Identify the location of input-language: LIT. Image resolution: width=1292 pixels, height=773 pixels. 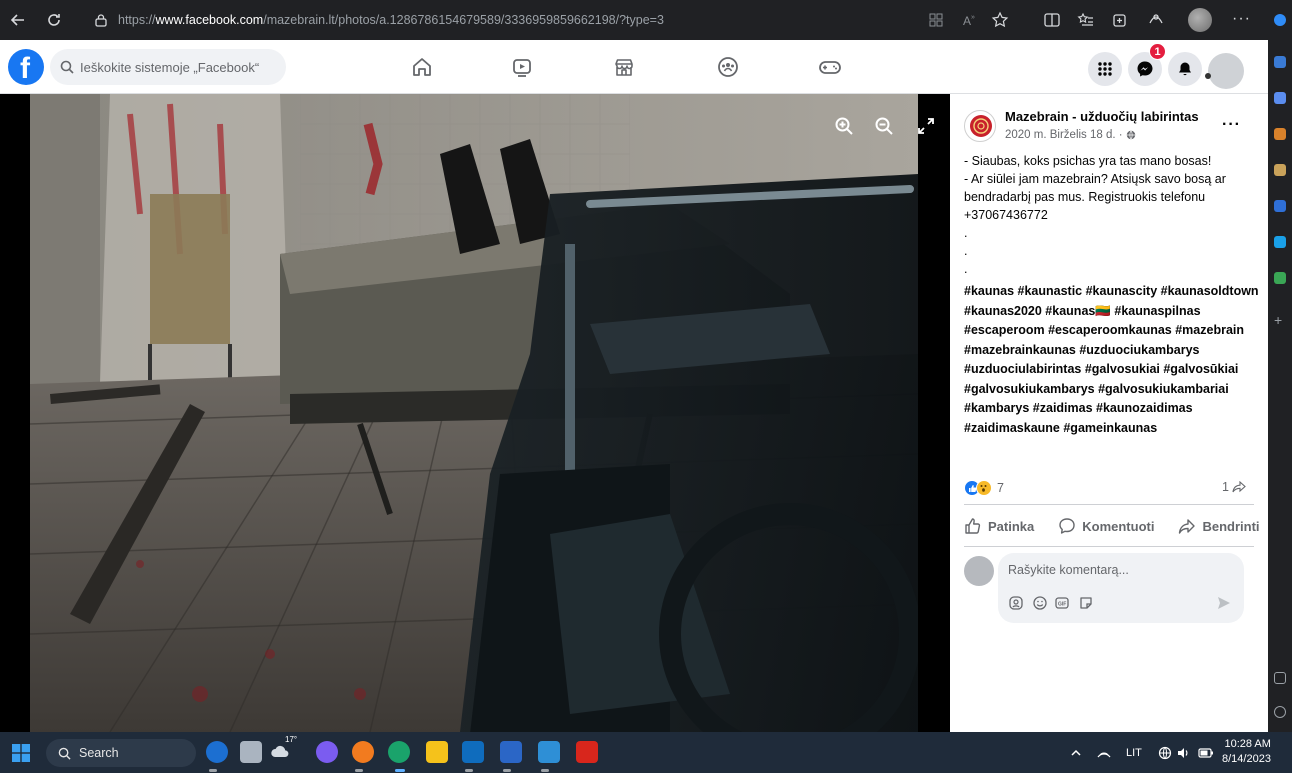
(1134, 753).